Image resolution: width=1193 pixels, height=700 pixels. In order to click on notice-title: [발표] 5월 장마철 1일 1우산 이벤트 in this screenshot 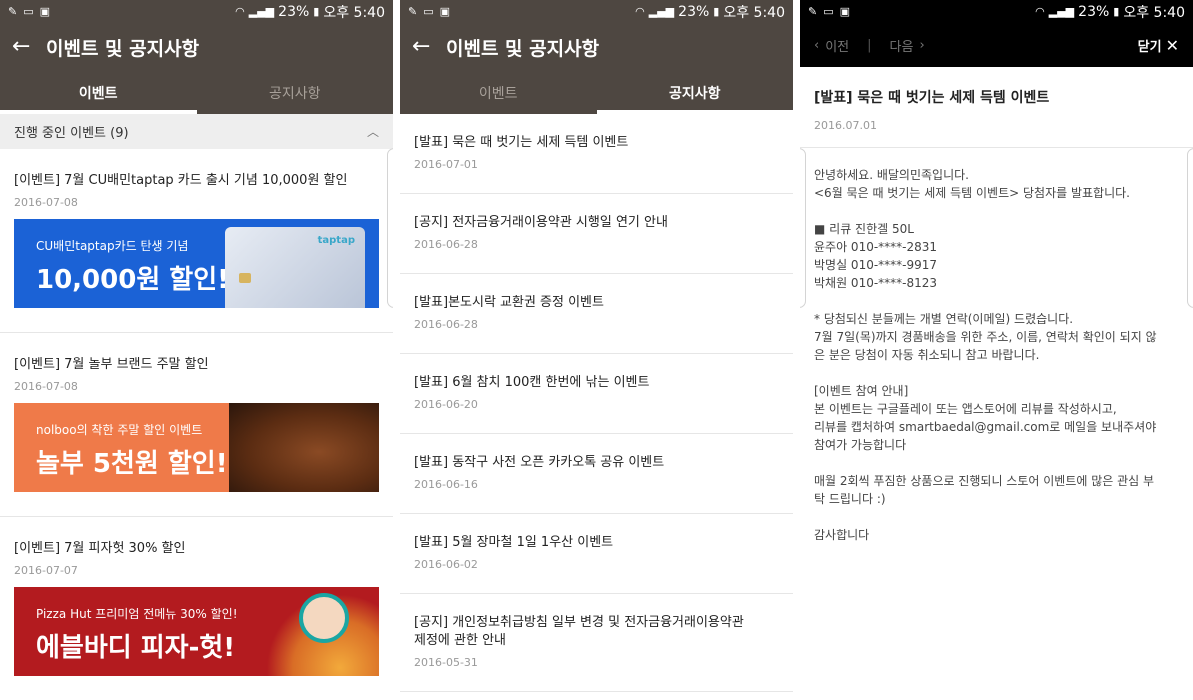, I will do `click(514, 542)`.